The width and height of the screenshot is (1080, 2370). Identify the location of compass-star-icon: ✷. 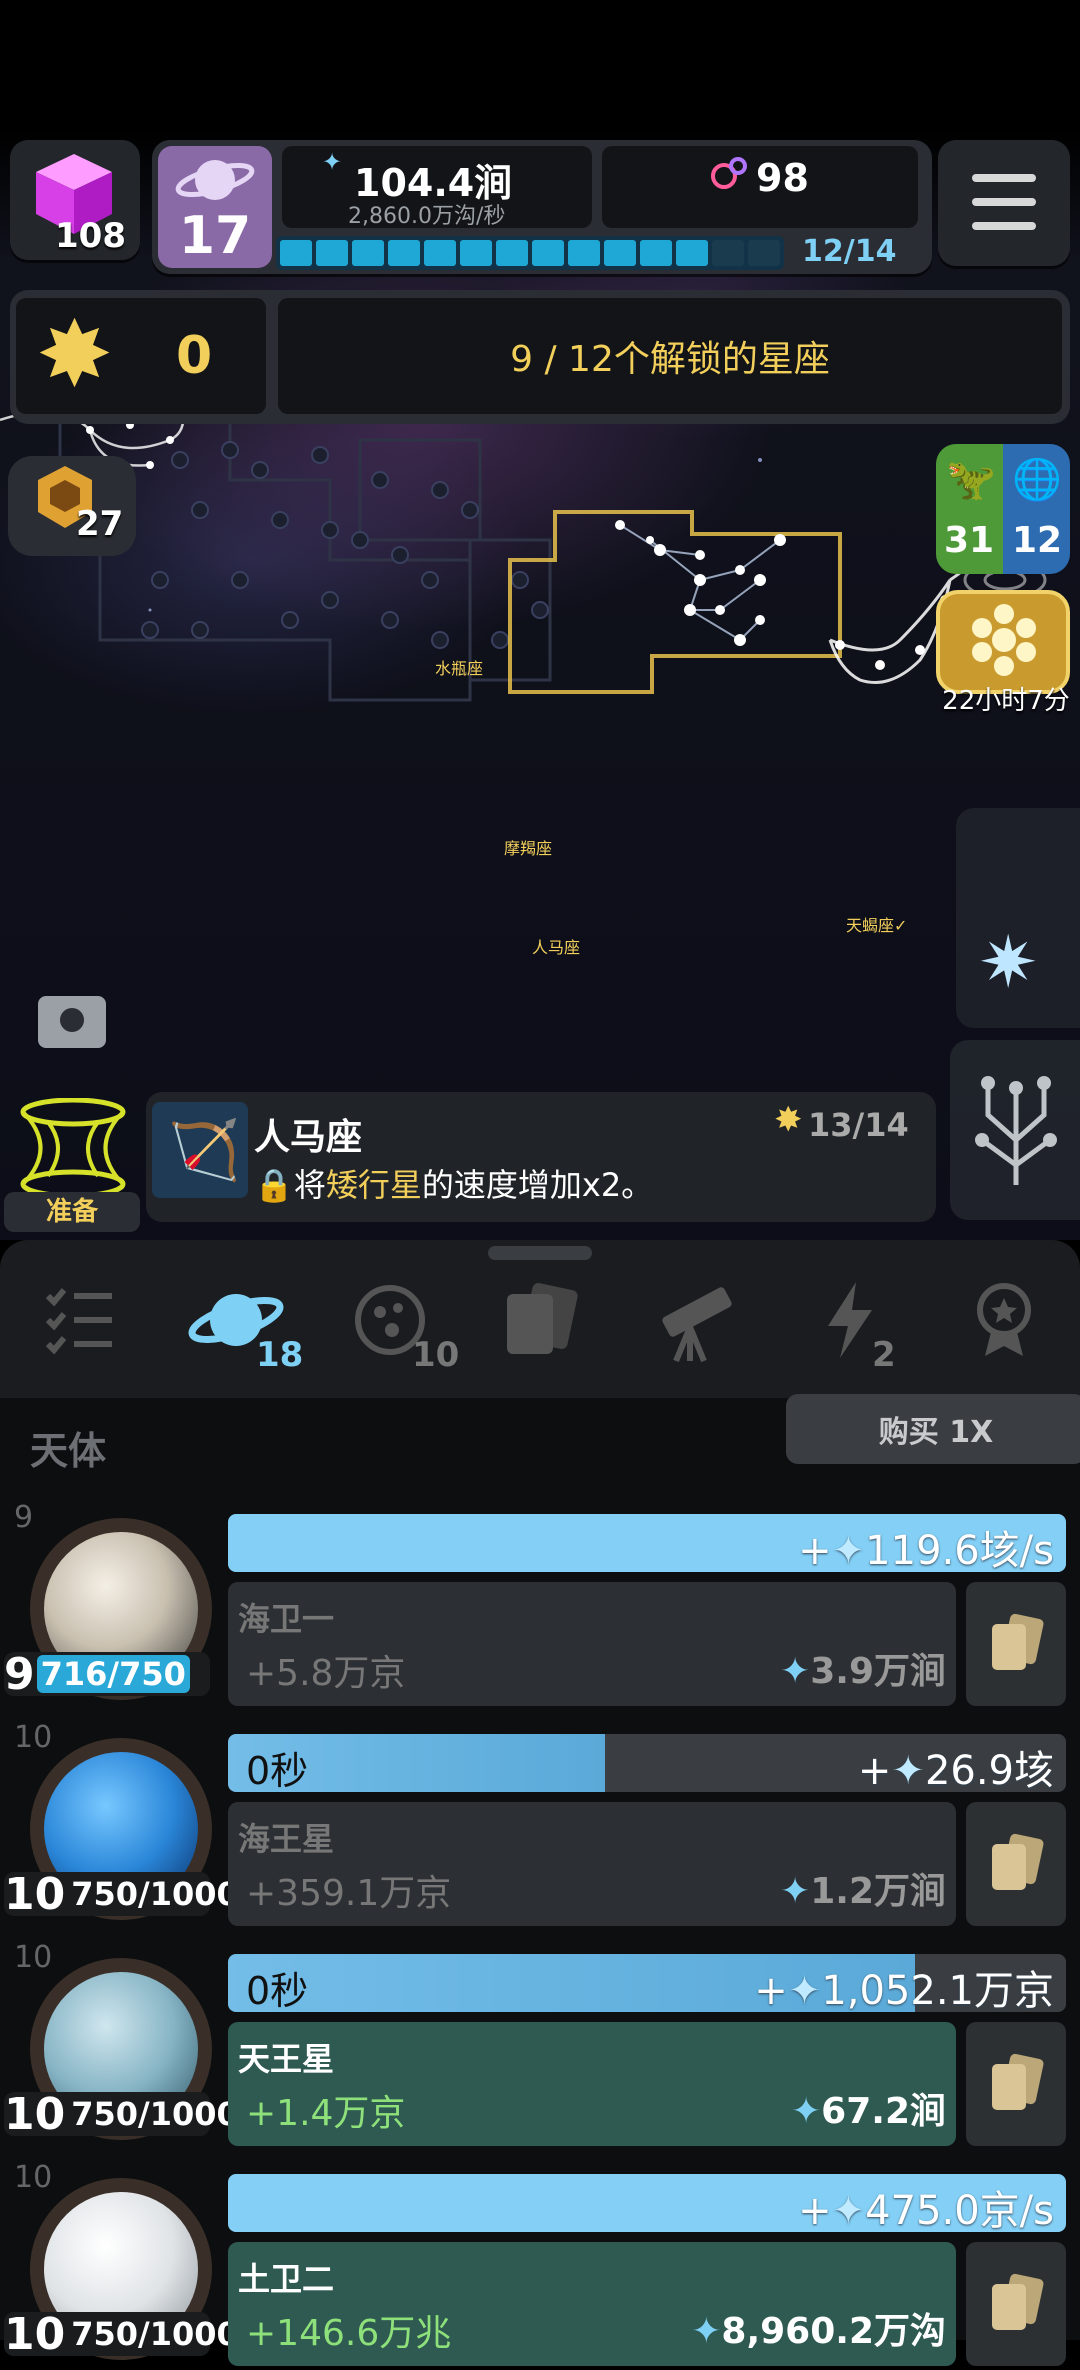
(1008, 962).